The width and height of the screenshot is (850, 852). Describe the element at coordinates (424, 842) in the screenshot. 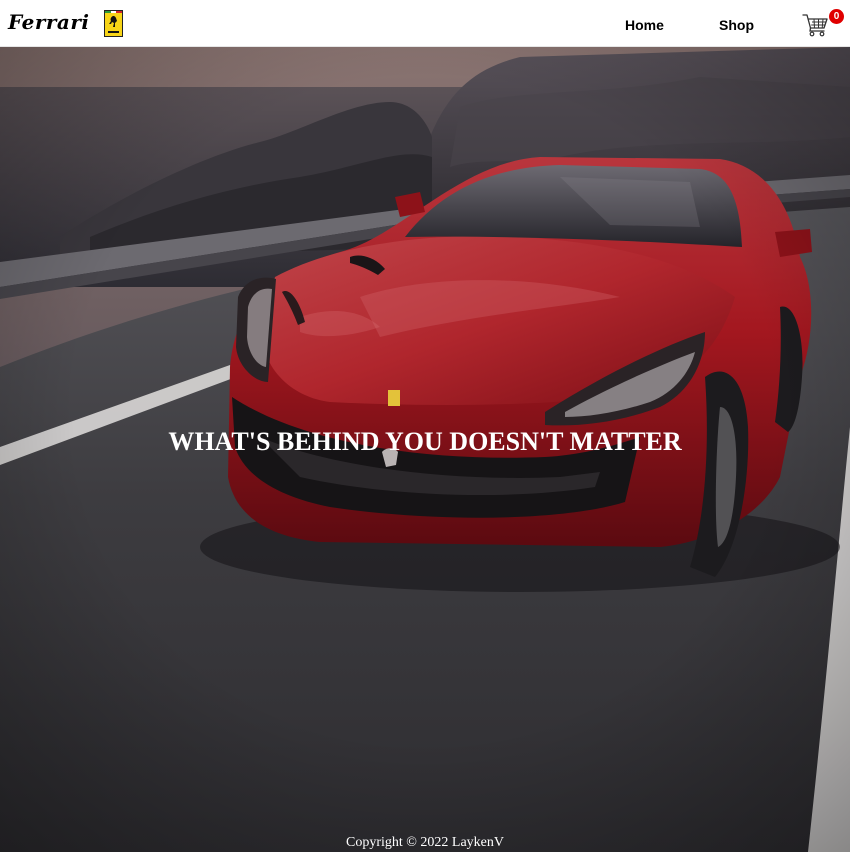

I see `footer-copyright: Copyright © 2022 LaykenV` at that location.